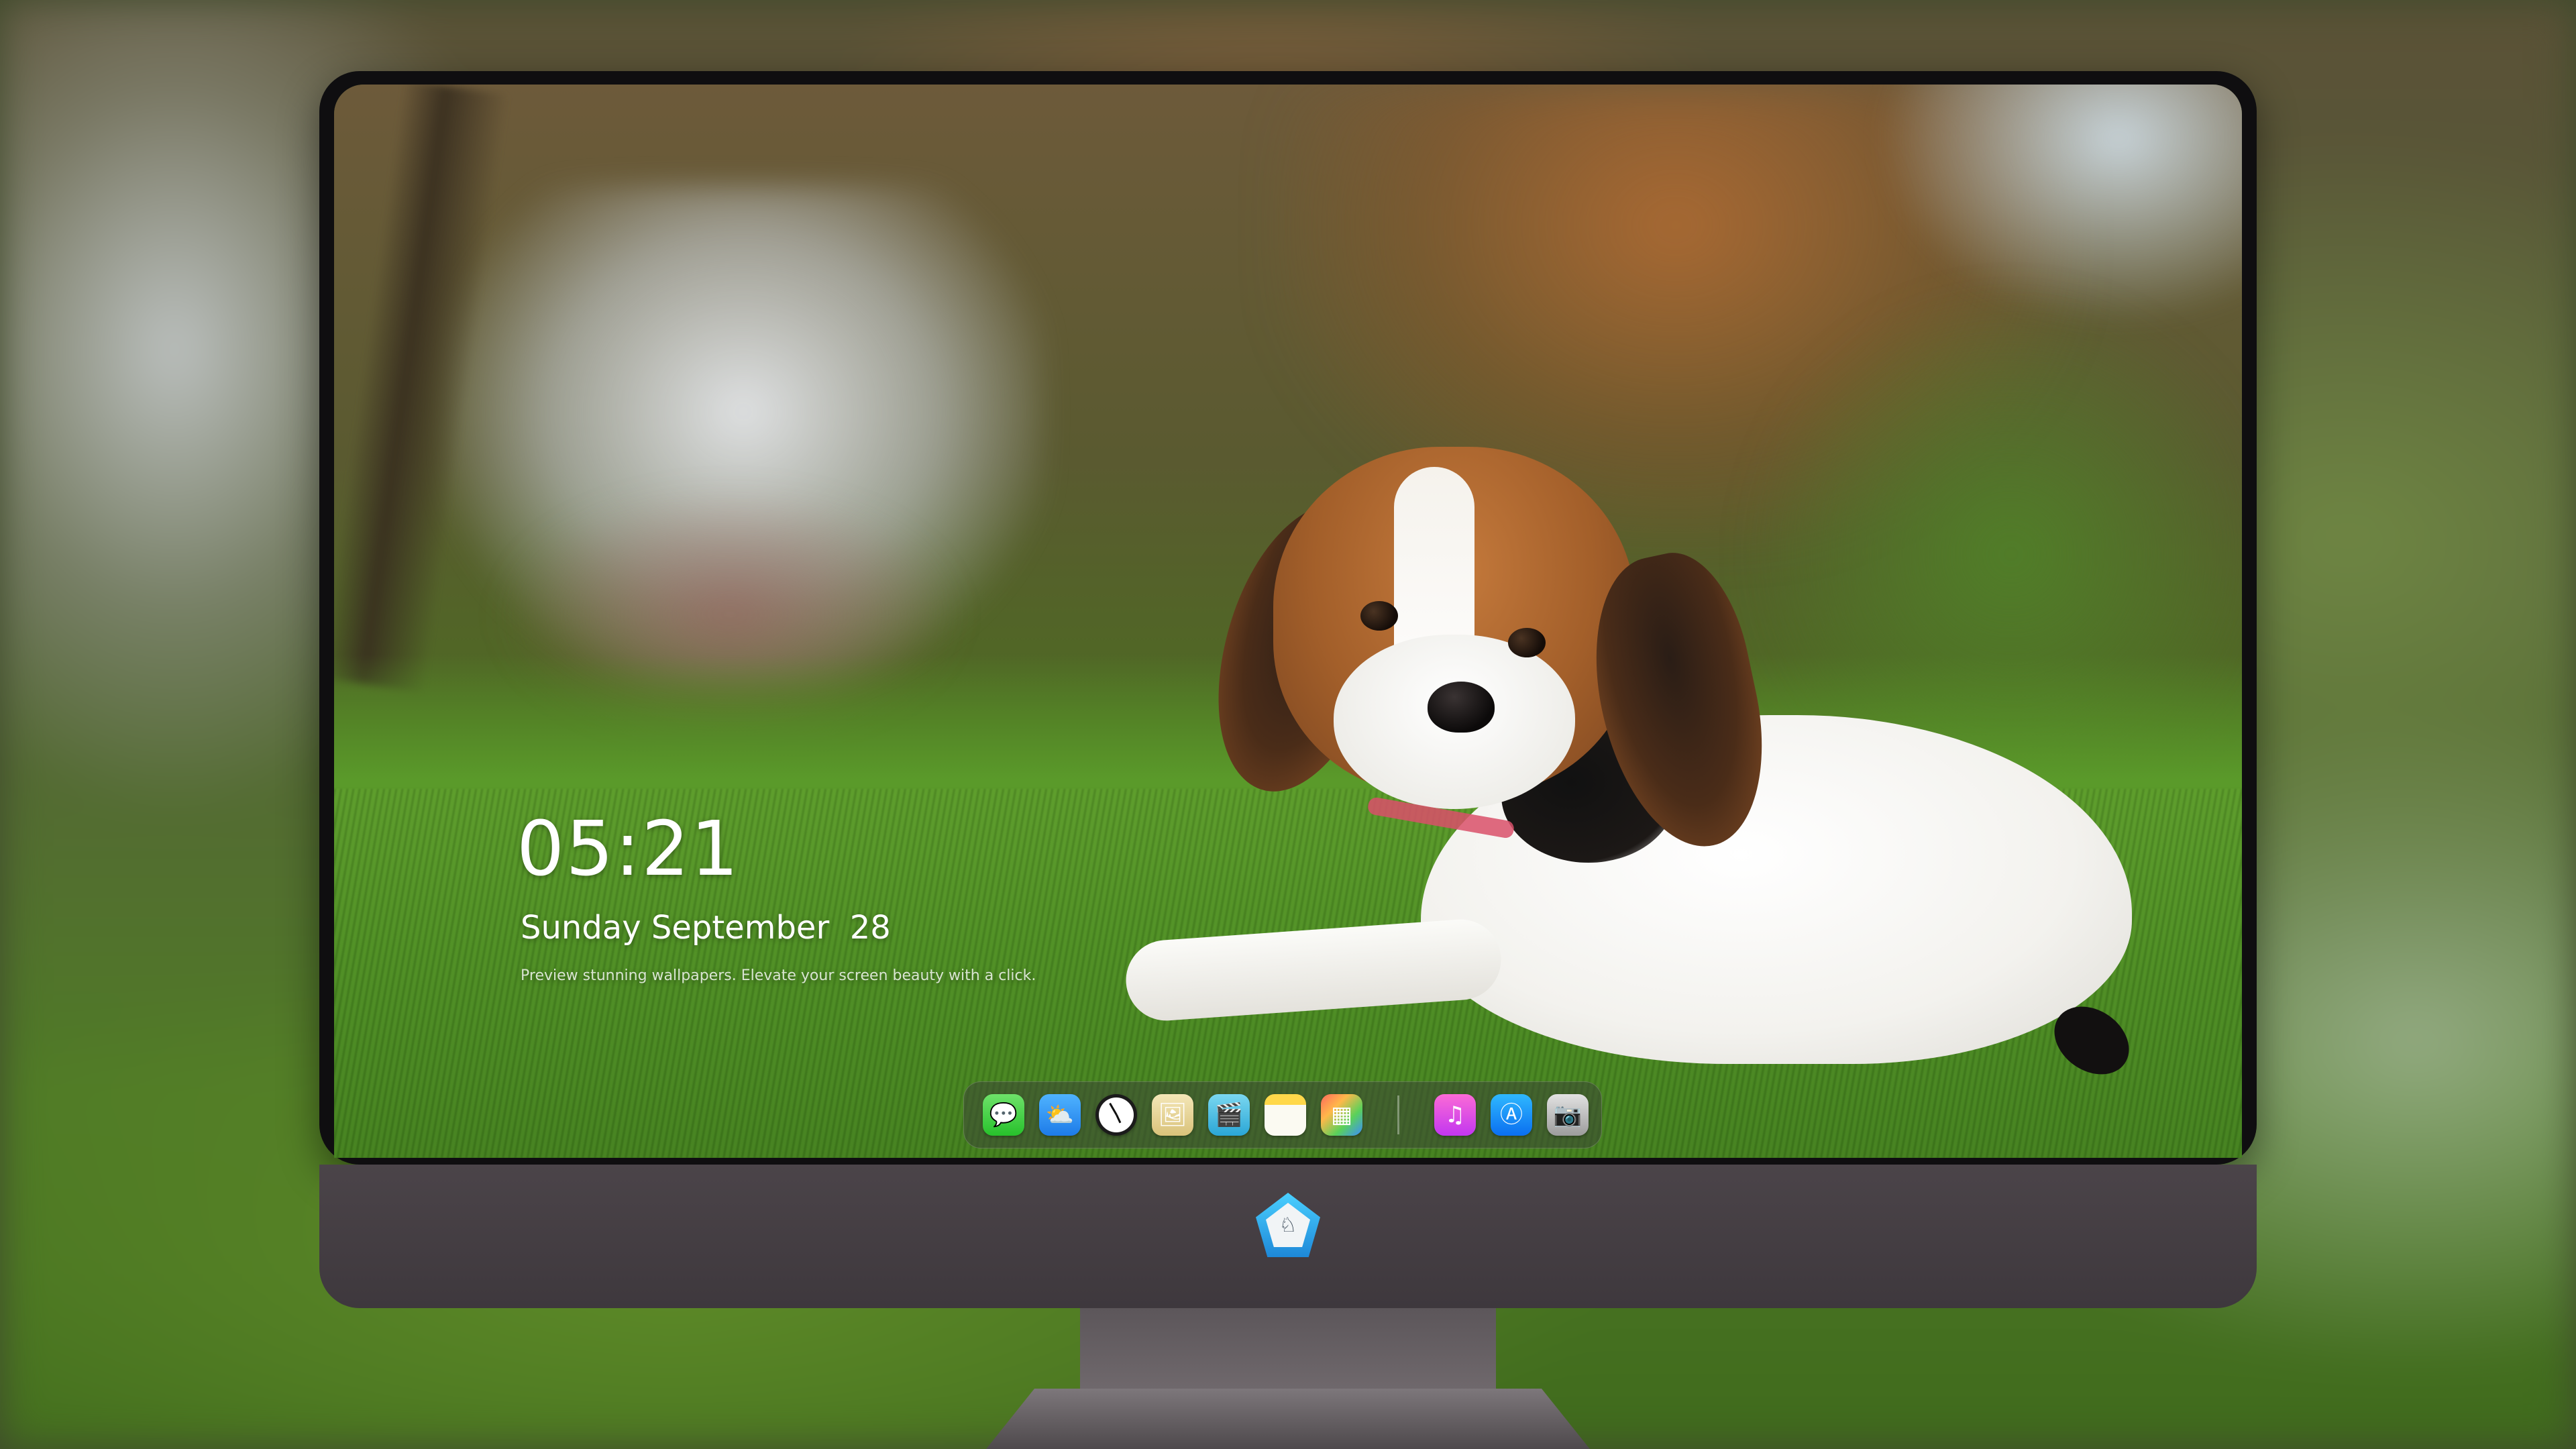 The image size is (2576, 1449). I want to click on brand-logo-mascot: ♘, so click(1288, 1225).